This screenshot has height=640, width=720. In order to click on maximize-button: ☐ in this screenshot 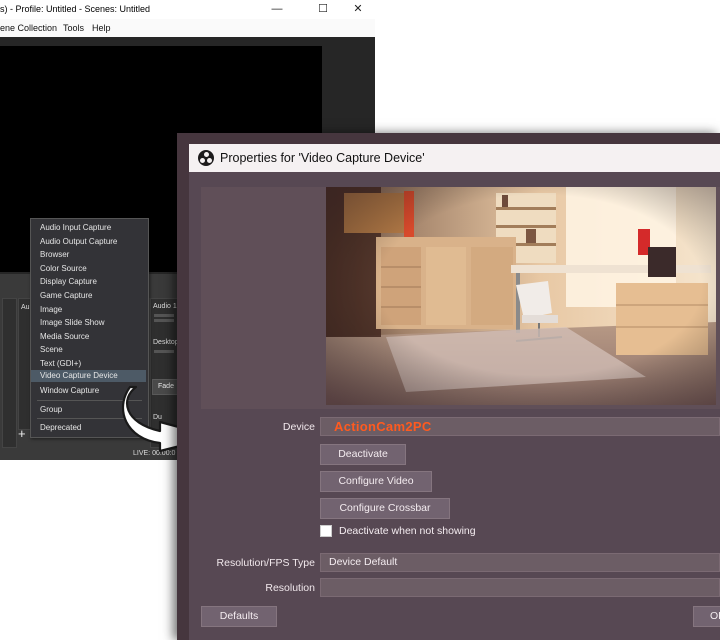, I will do `click(323, 9)`.